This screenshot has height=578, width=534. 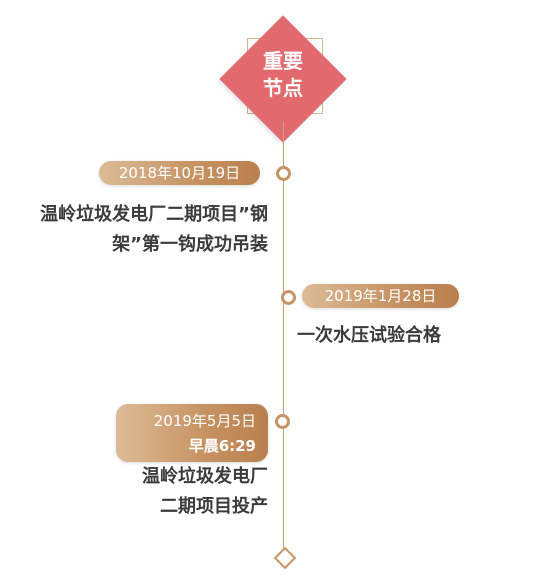 What do you see at coordinates (283, 173) in the screenshot?
I see `event-1-node` at bounding box center [283, 173].